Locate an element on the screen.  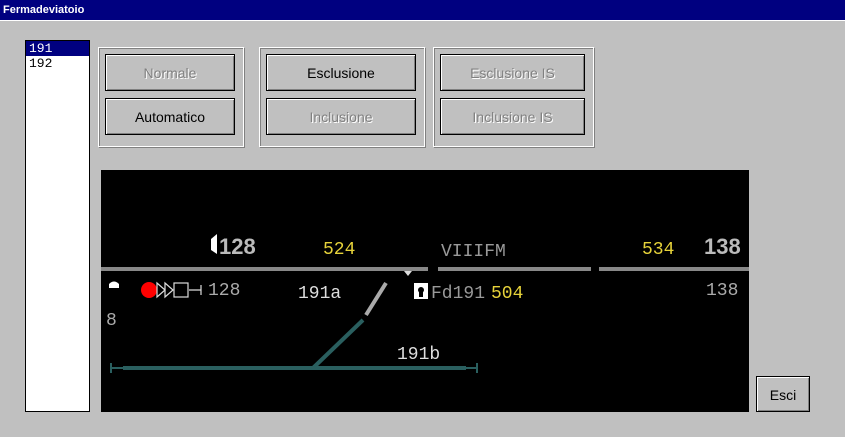
signal-arrows-icon is located at coordinates (165, 290).